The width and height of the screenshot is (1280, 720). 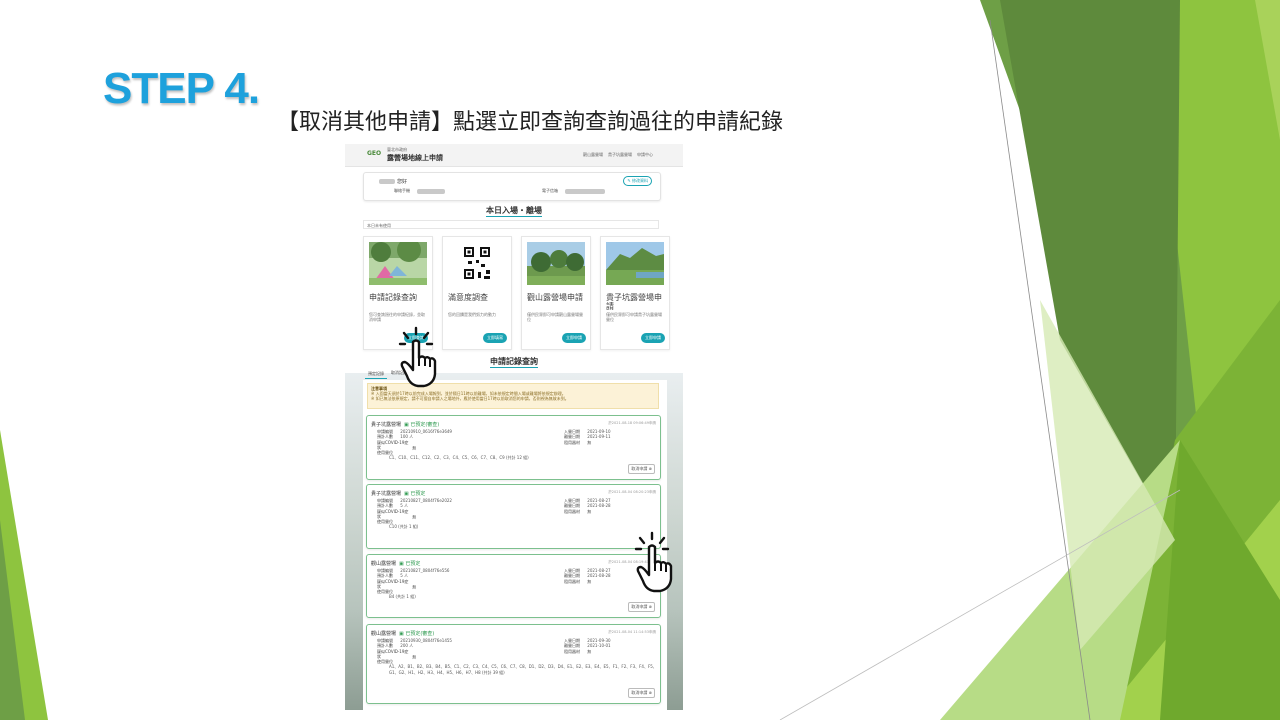 What do you see at coordinates (511, 224) in the screenshot?
I see `today-empty-note: 本日未有使用` at bounding box center [511, 224].